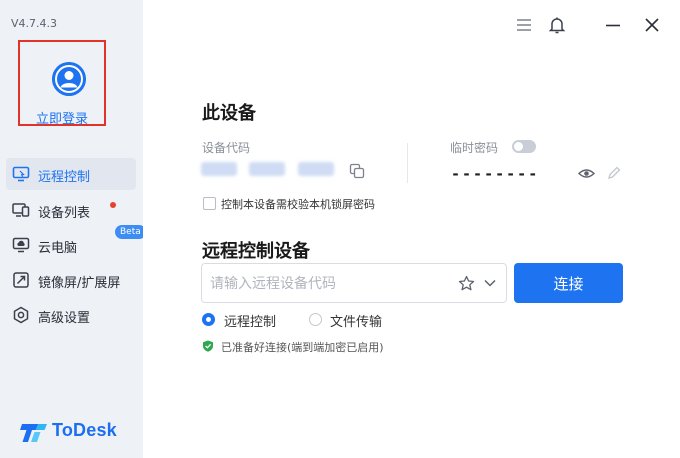  Describe the element at coordinates (21, 315) in the screenshot. I see `settings-icon` at that location.